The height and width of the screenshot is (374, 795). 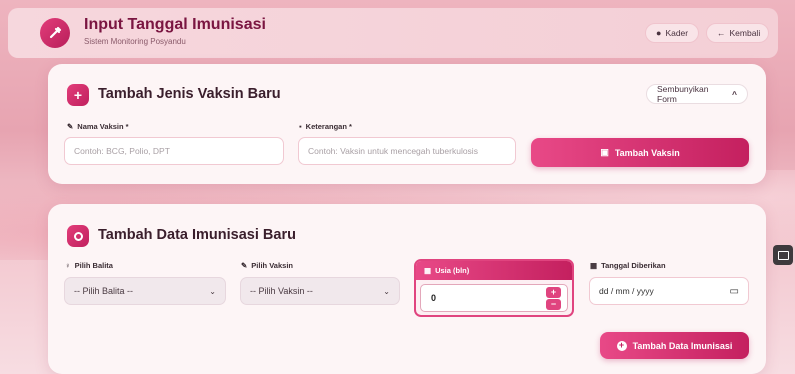 I want to click on kader-label: Kader, so click(x=677, y=33).